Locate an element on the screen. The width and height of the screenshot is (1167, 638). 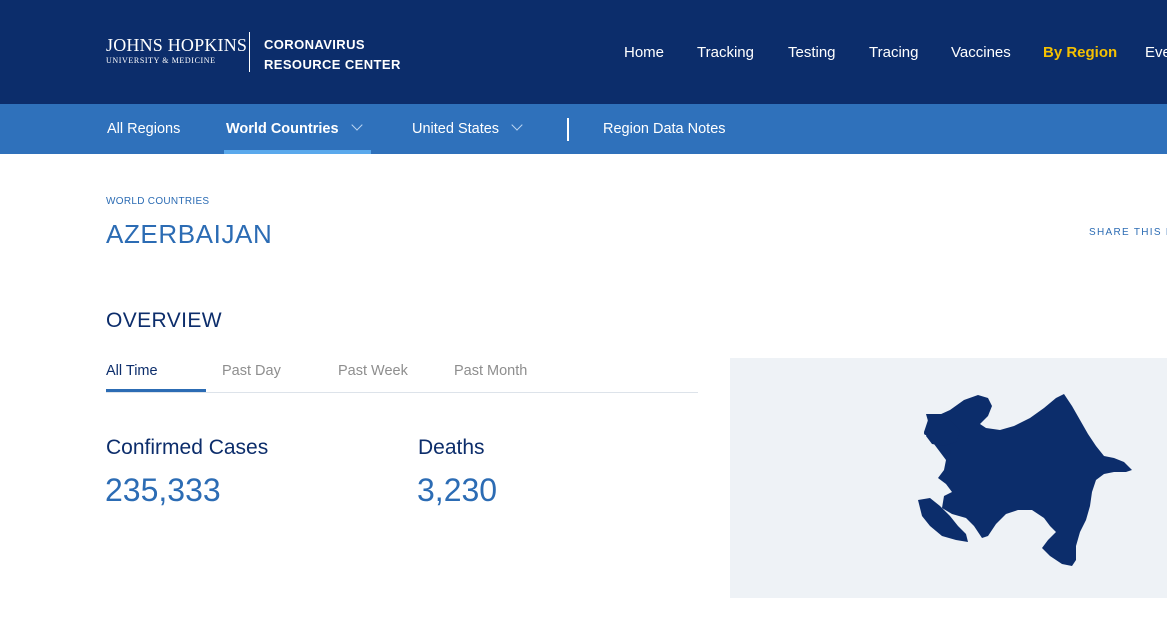
tab-past-day: Past Day is located at coordinates (251, 371).